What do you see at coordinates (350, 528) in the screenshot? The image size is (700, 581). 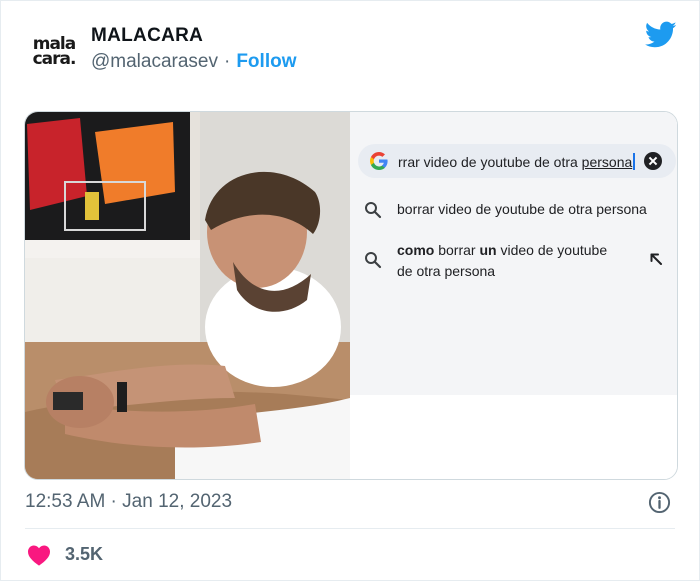 I see `divider` at bounding box center [350, 528].